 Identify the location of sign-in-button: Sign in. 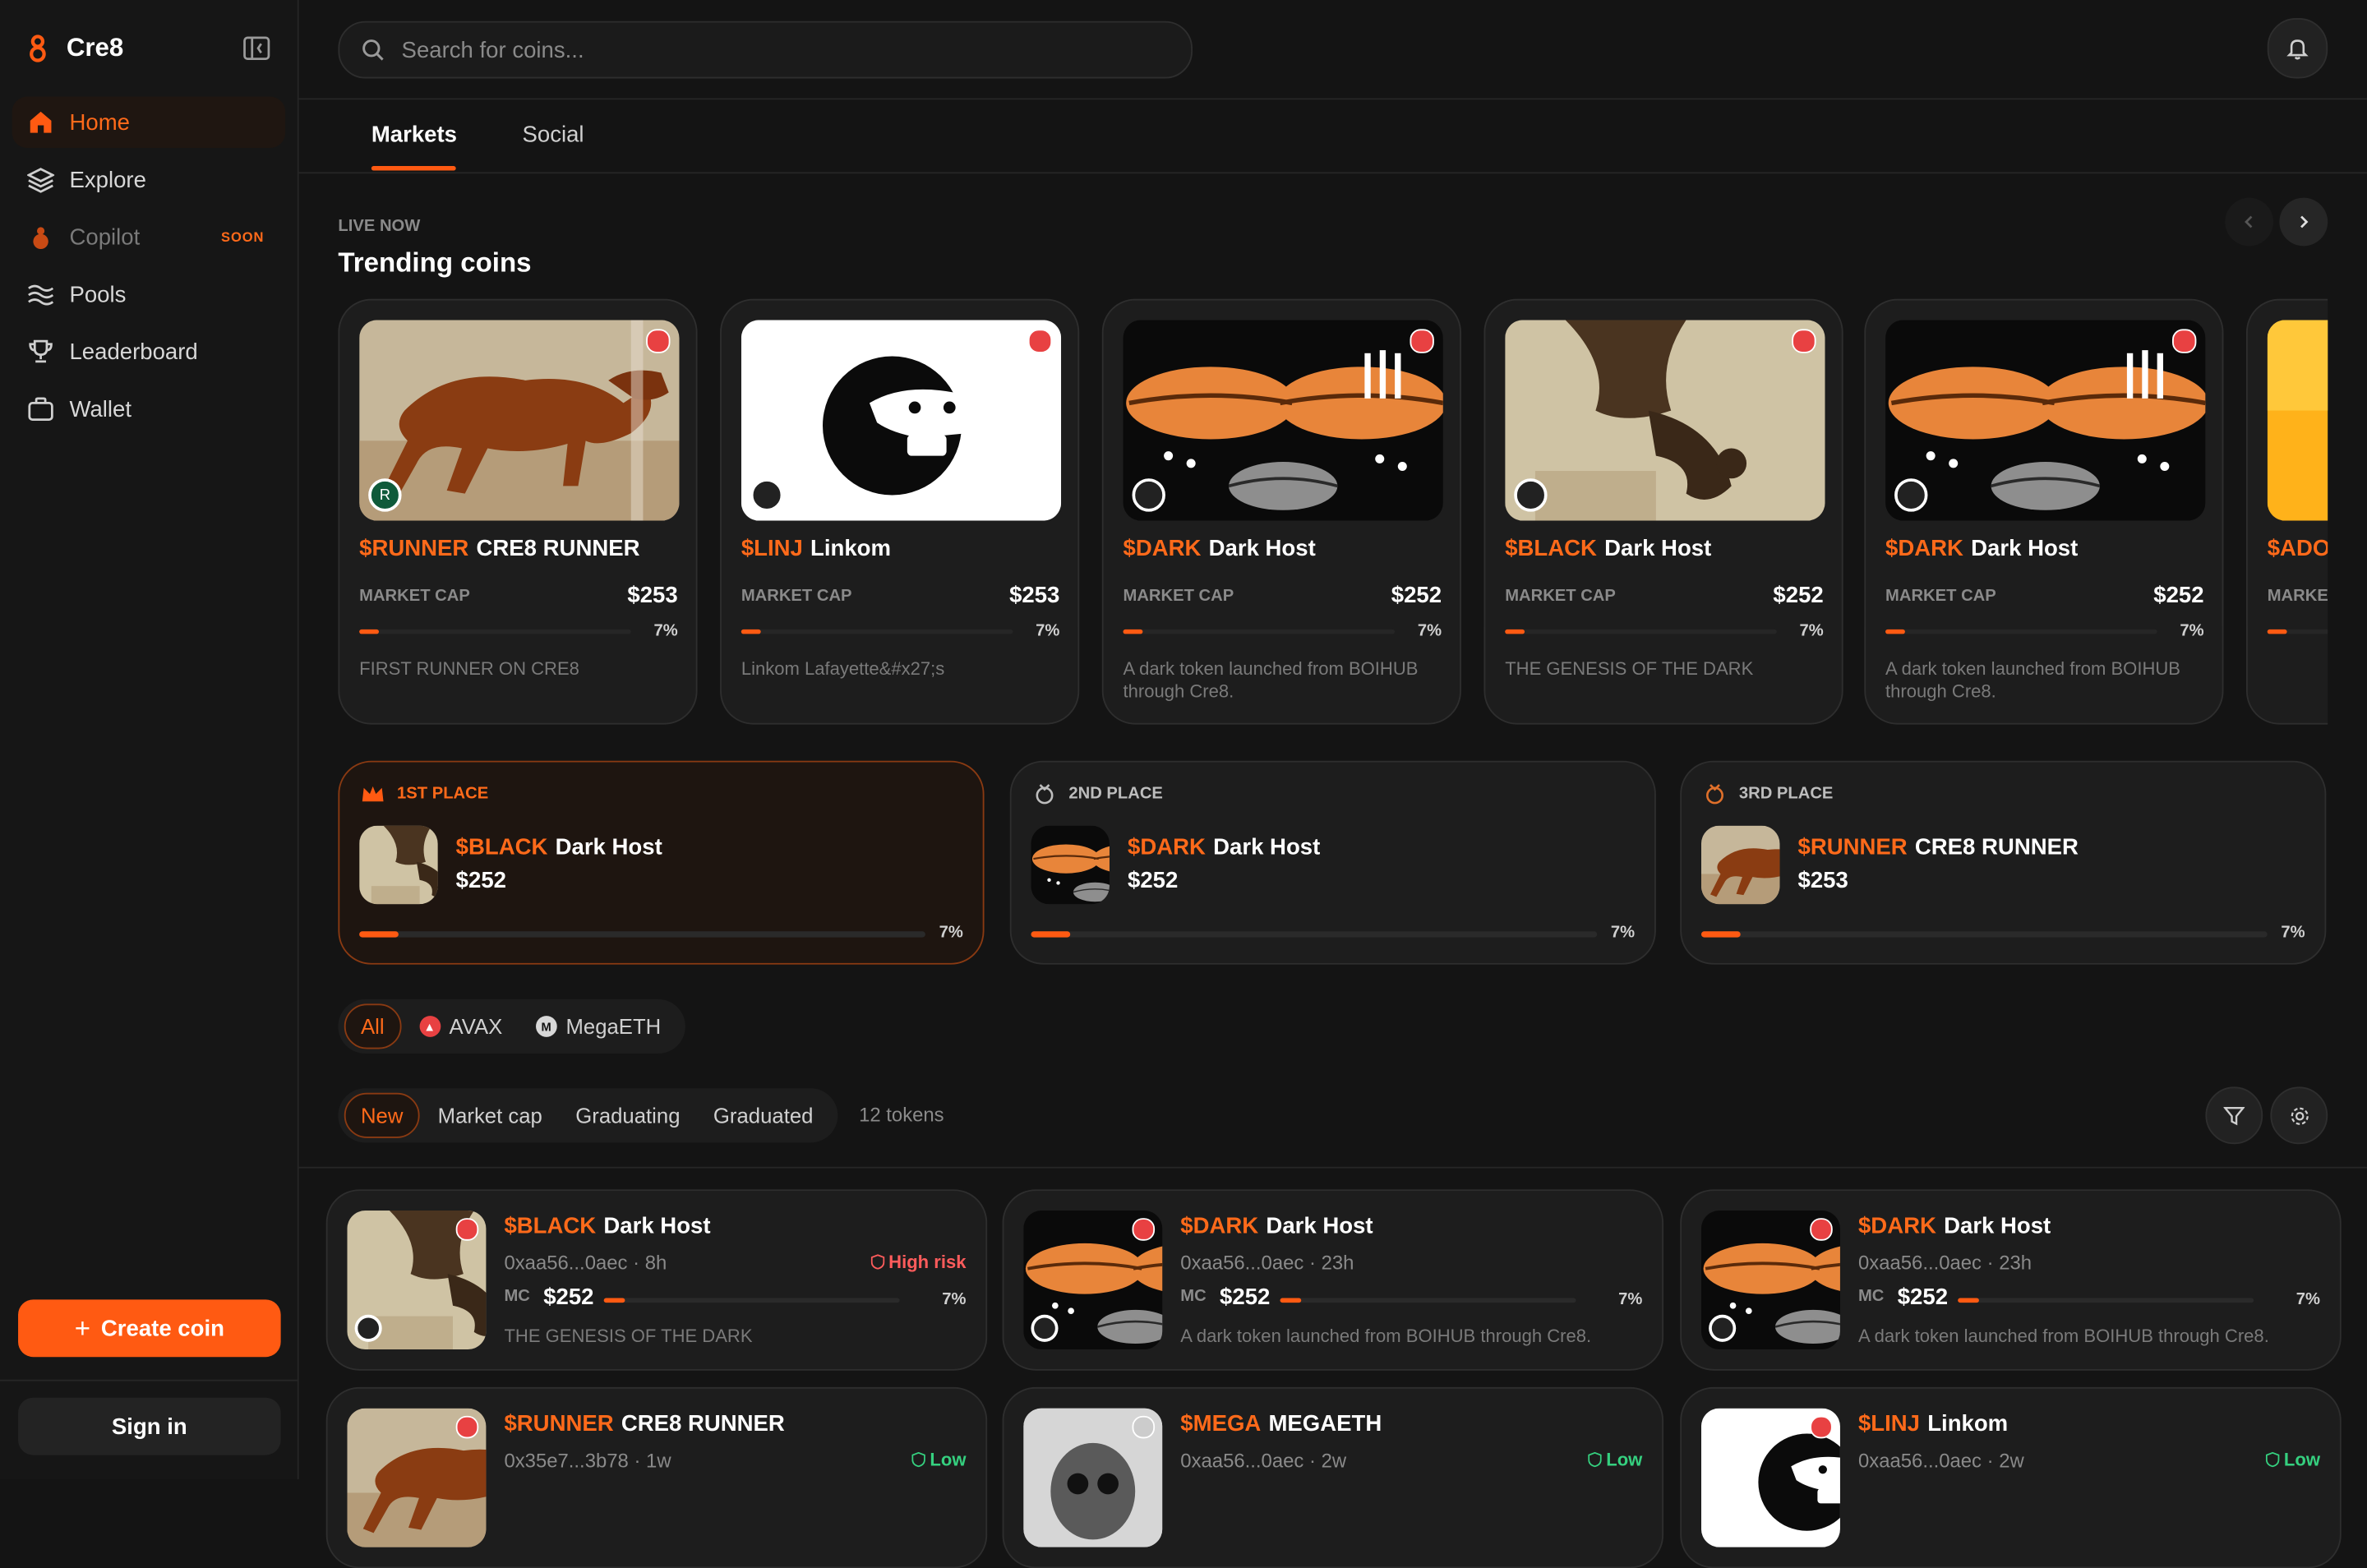
(149, 1426).